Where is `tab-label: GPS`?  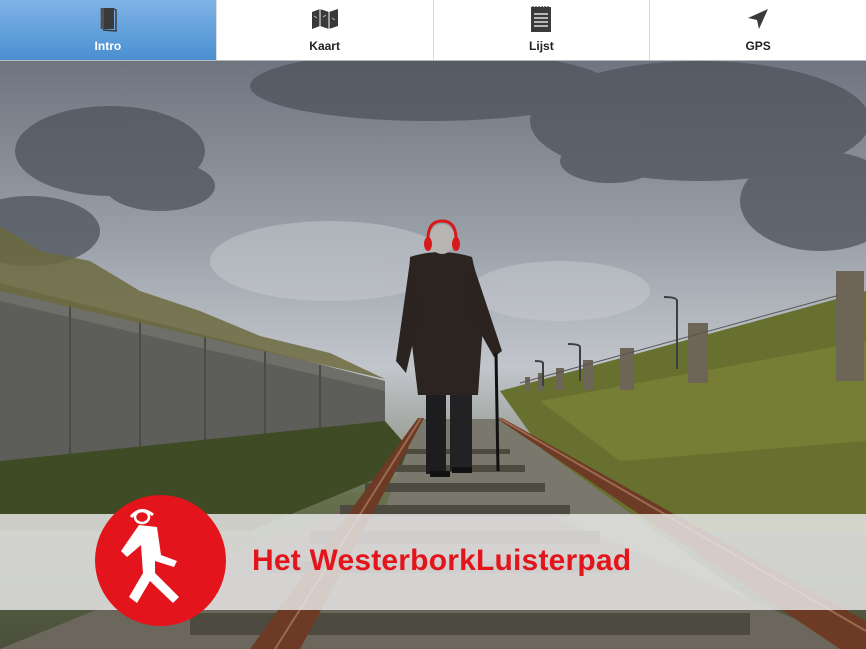
tab-label: GPS is located at coordinates (758, 46).